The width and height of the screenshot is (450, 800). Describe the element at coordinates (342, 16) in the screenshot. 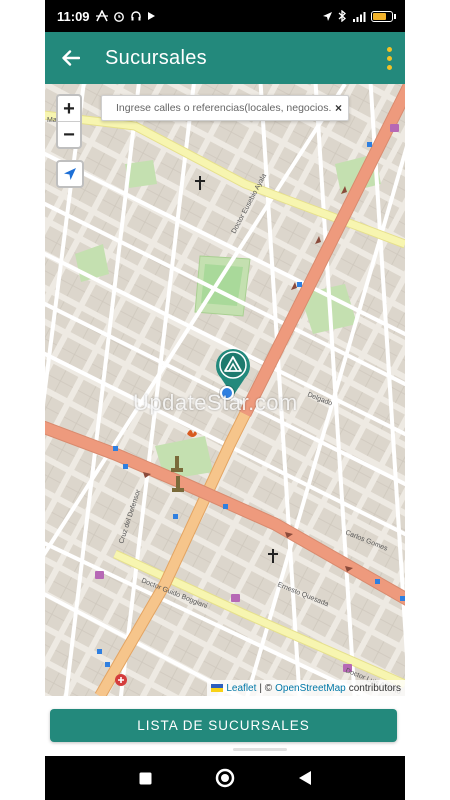

I see `bluetooth-icon` at that location.